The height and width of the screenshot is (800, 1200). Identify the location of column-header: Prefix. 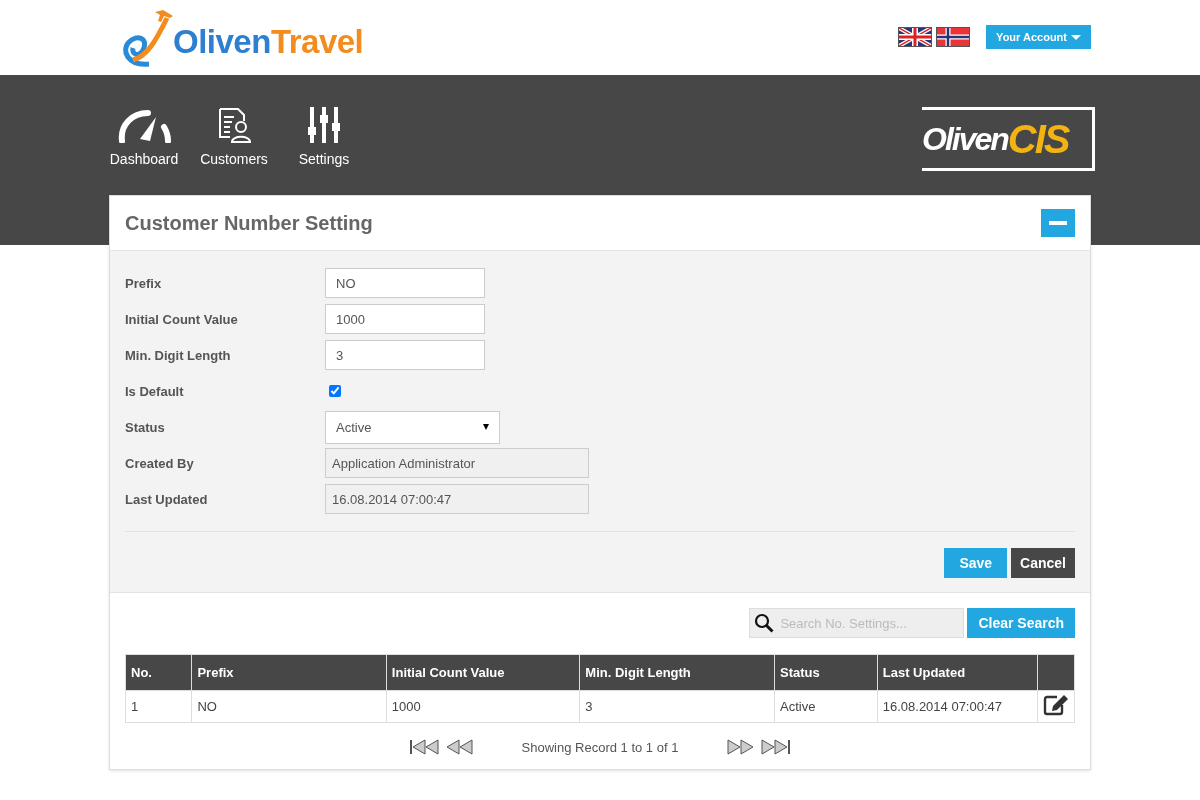
(289, 672).